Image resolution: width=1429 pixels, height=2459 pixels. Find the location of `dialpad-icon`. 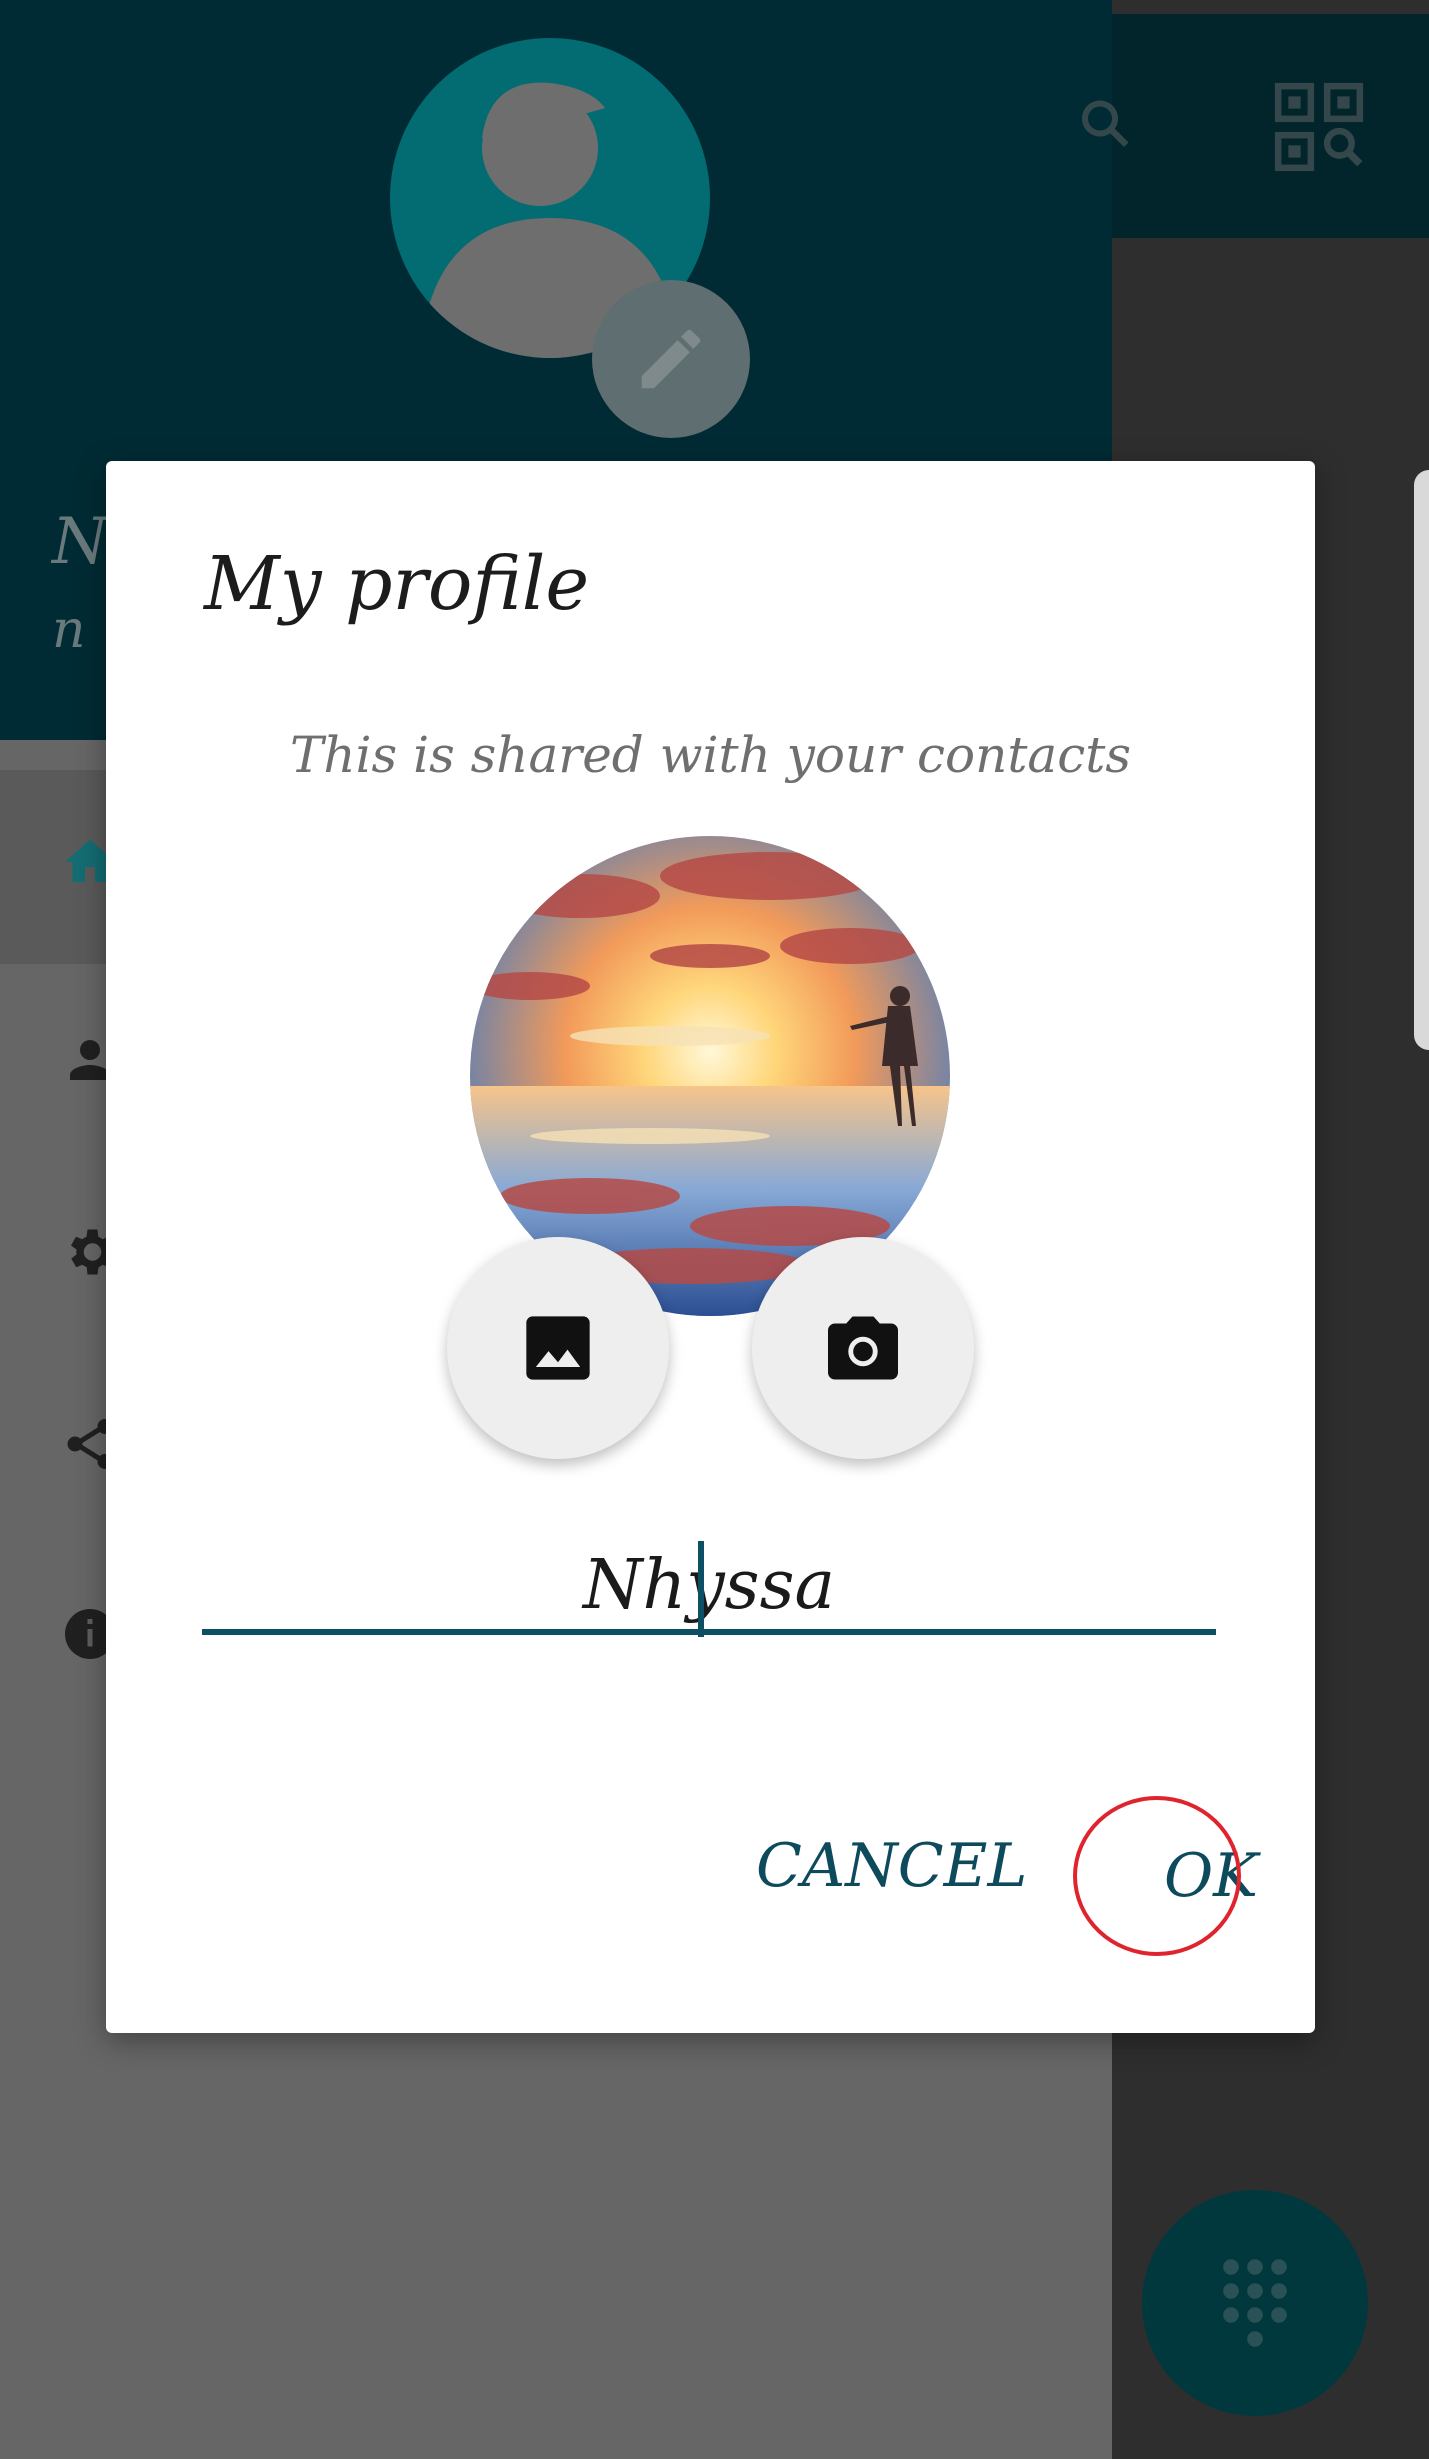

dialpad-icon is located at coordinates (1255, 2303).